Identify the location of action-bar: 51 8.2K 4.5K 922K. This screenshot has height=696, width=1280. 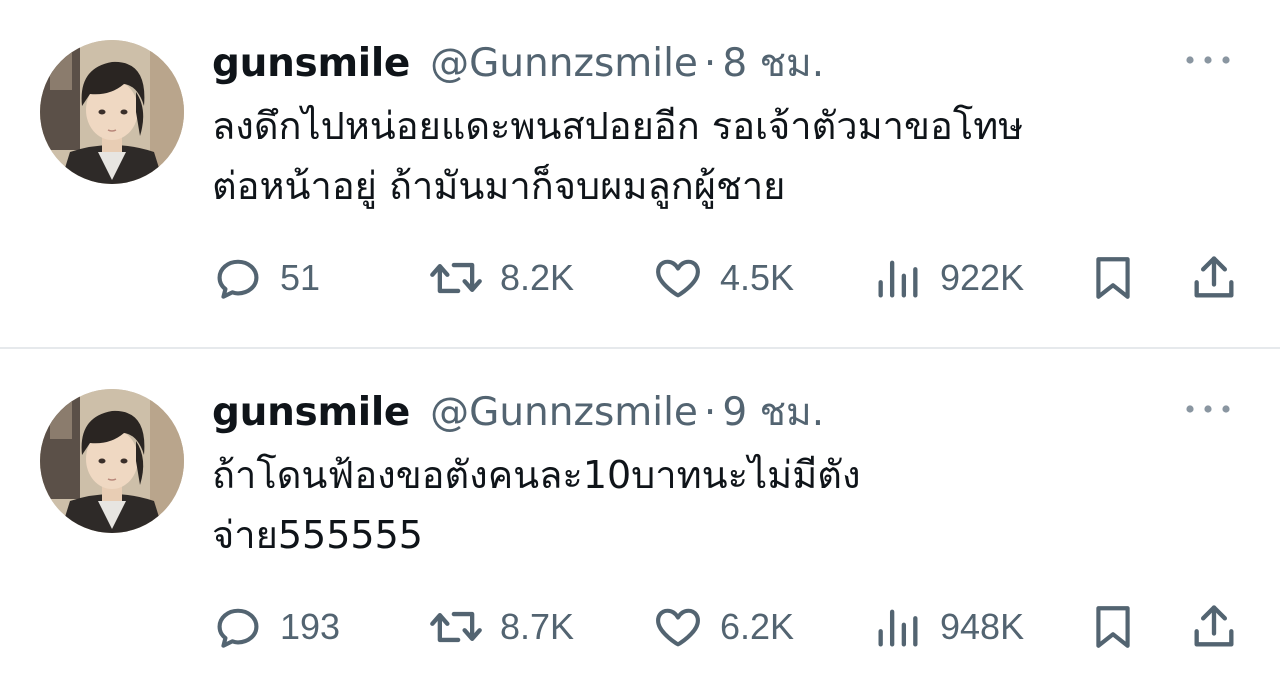
(727, 278).